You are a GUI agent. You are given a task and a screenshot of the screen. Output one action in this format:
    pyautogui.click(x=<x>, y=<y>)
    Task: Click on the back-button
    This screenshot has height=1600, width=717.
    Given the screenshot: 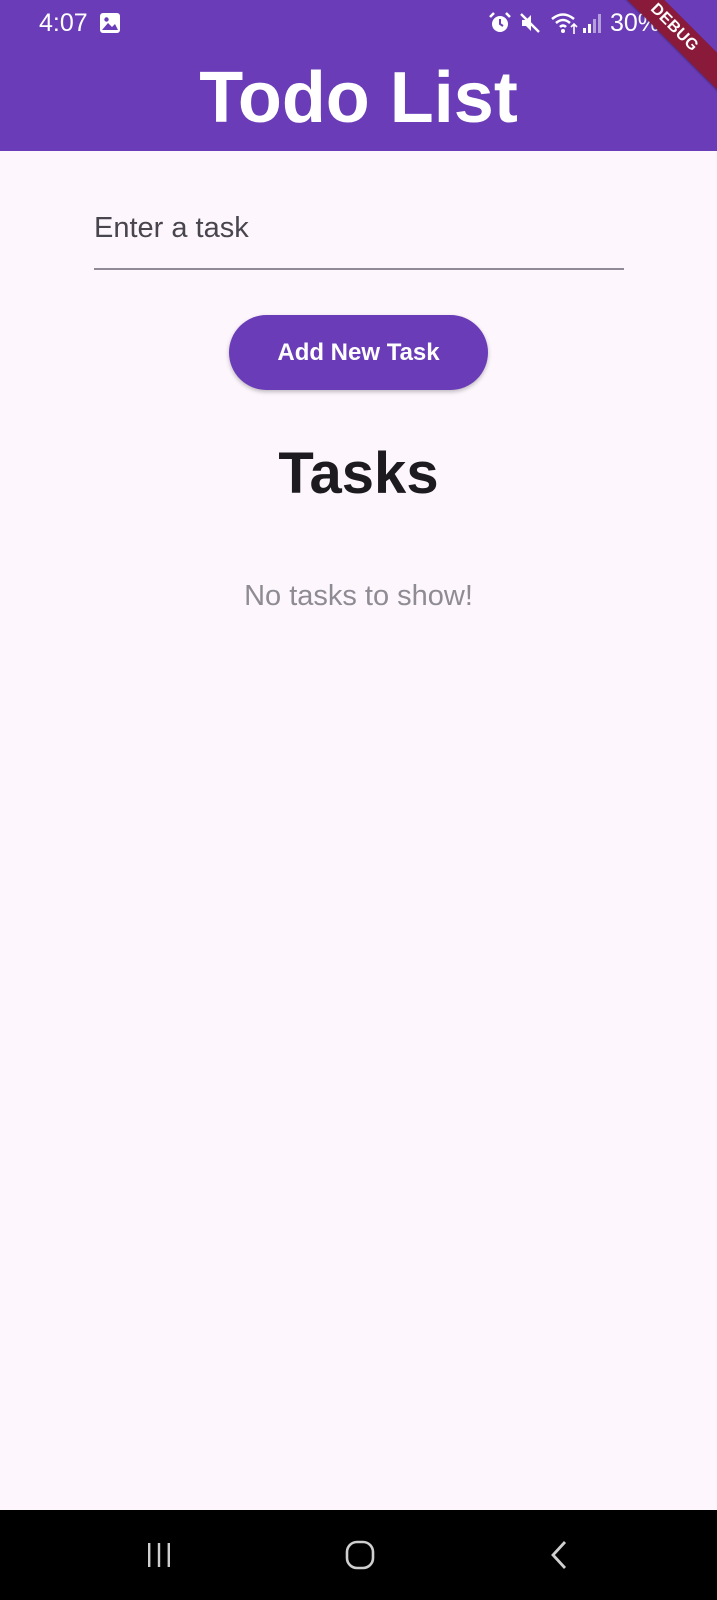 What is the action you would take?
    pyautogui.click(x=560, y=1555)
    